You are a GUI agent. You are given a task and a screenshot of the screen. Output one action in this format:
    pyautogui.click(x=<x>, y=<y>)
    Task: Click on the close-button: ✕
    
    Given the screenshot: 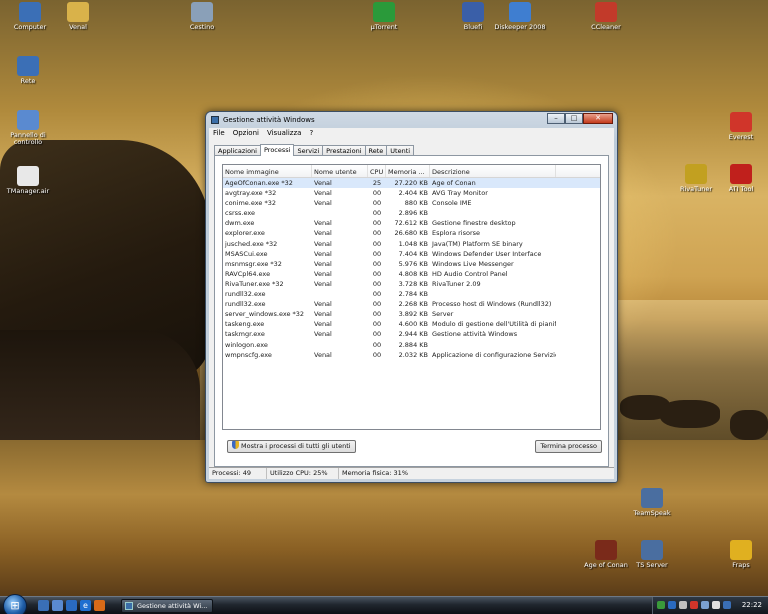 What is the action you would take?
    pyautogui.click(x=598, y=118)
    